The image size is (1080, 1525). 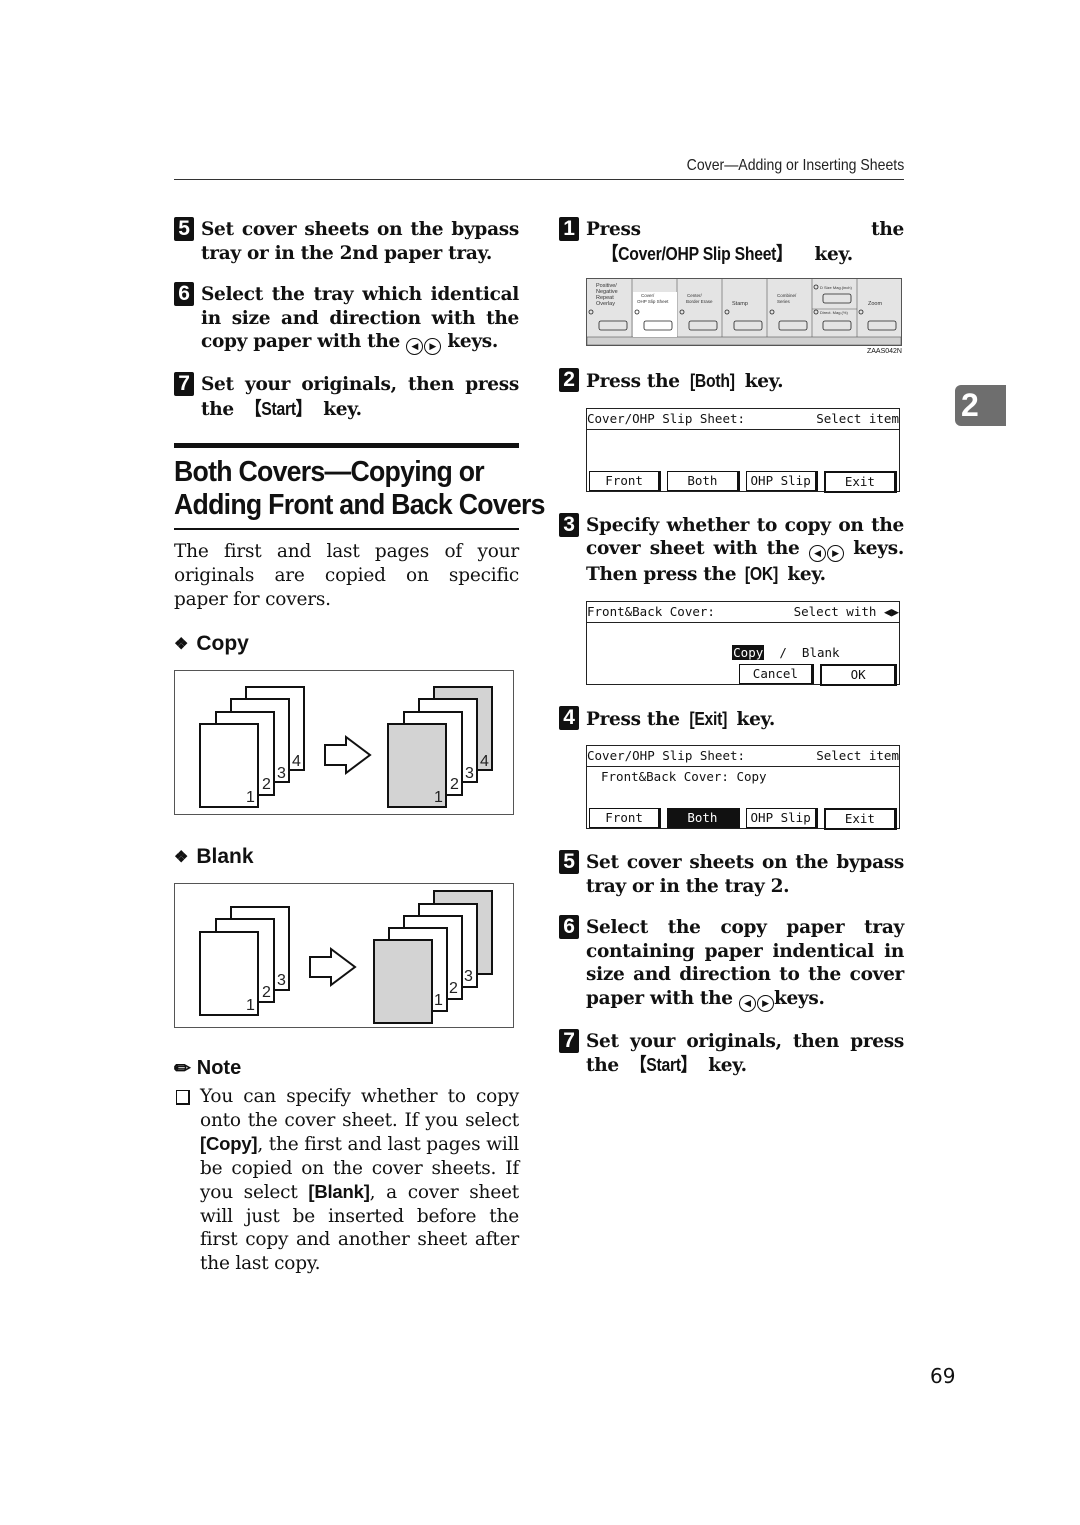 I want to click on chapter-tab: 2, so click(x=980, y=405).